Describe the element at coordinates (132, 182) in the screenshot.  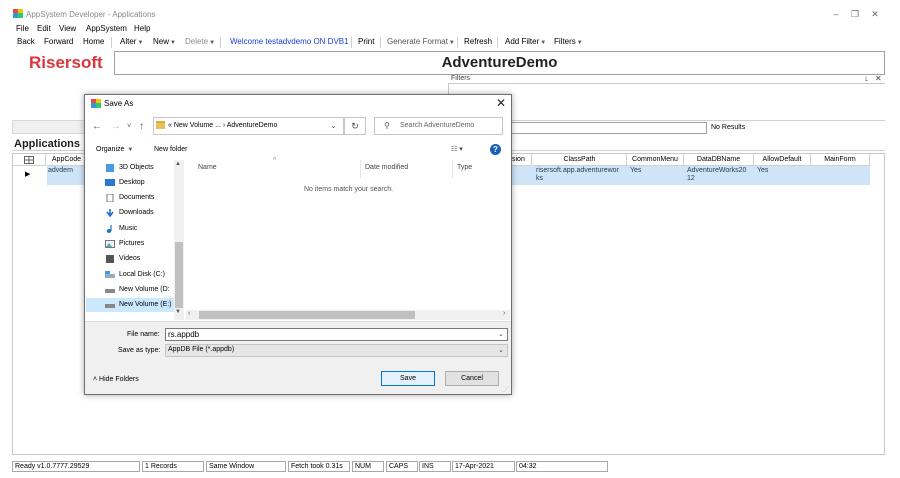
I see `nav-item-desktop: Desktop` at that location.